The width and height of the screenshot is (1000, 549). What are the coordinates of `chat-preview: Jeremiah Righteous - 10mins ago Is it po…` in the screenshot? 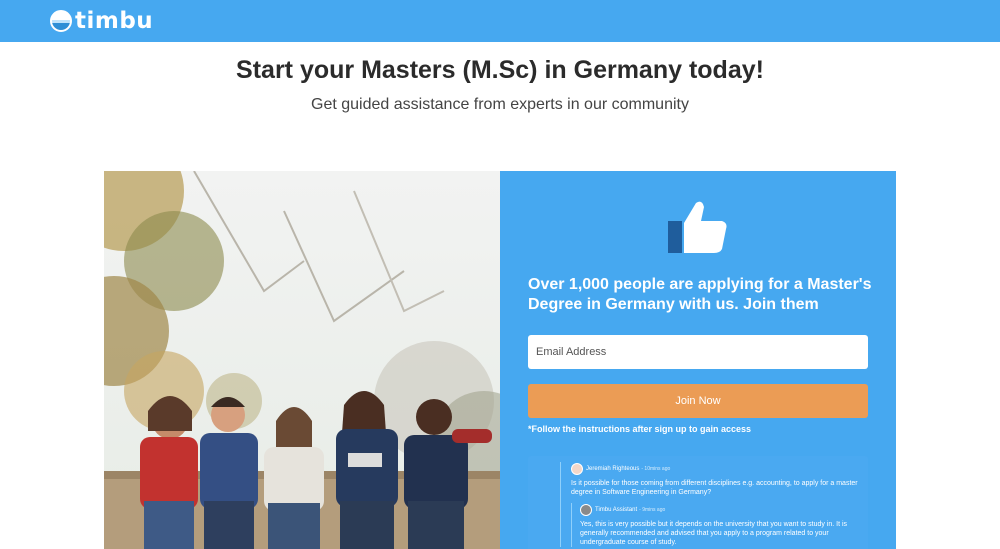 It's located at (698, 502).